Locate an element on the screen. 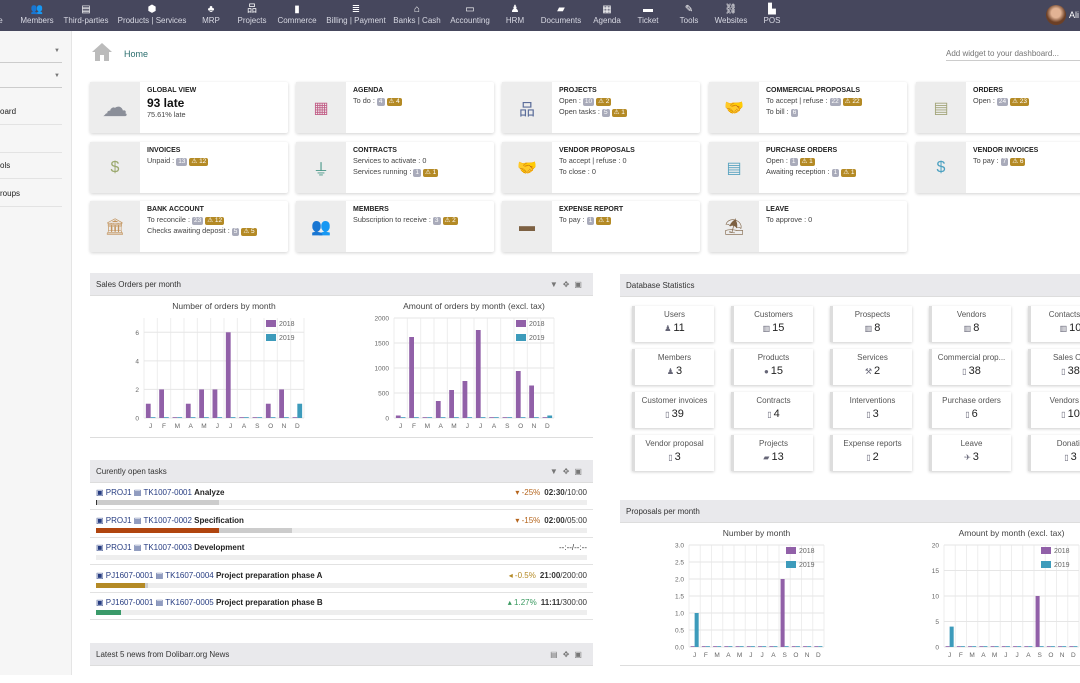  stat-tile: Customer invoices ▯ 39 is located at coordinates (673, 410).